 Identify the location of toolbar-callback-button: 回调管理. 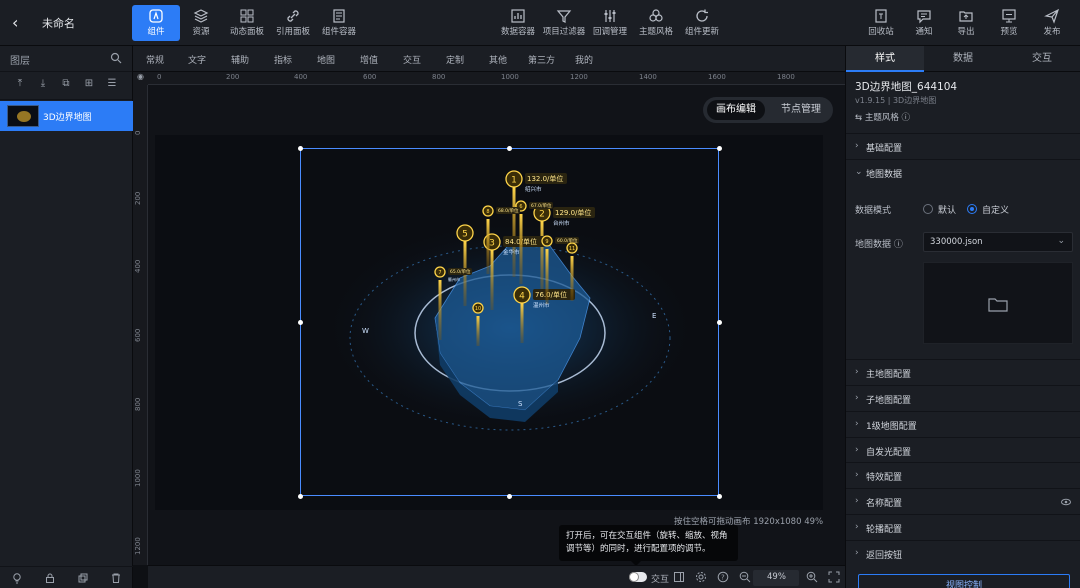
(610, 23).